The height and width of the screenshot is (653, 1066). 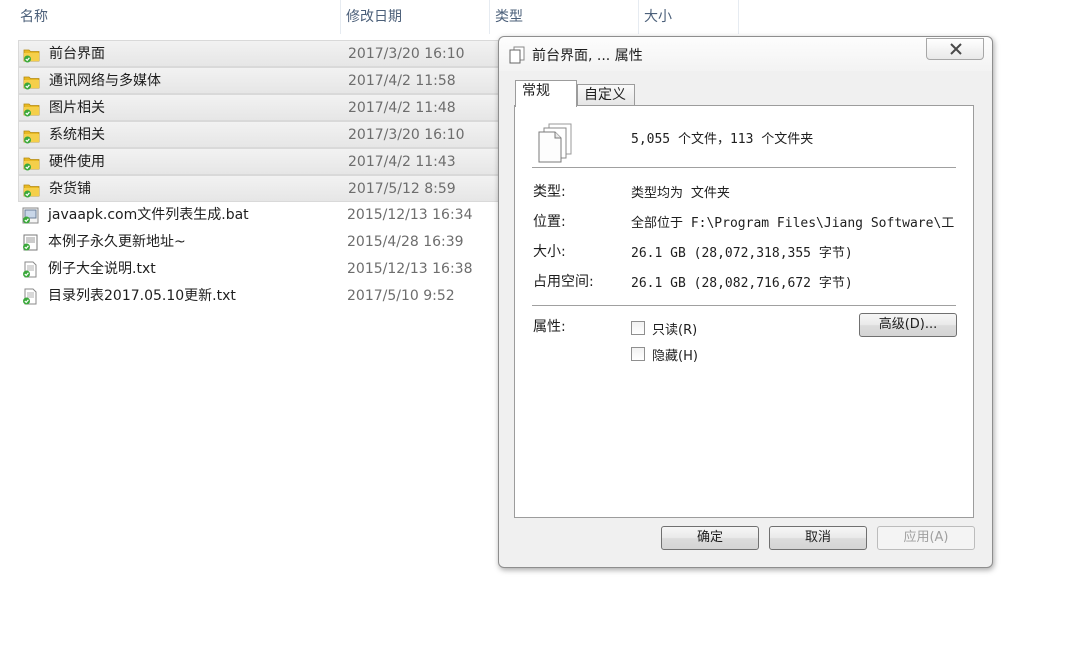 I want to click on disk-size-value: 26.1 GB (28,082,716,672 字节), so click(x=742, y=283).